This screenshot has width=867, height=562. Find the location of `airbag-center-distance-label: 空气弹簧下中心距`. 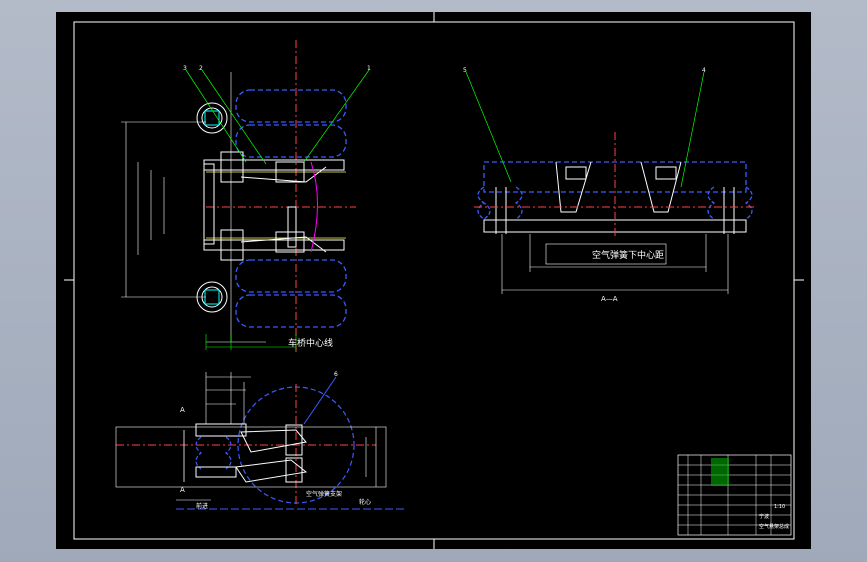

airbag-center-distance-label: 空气弹簧下中心距 is located at coordinates (628, 255).